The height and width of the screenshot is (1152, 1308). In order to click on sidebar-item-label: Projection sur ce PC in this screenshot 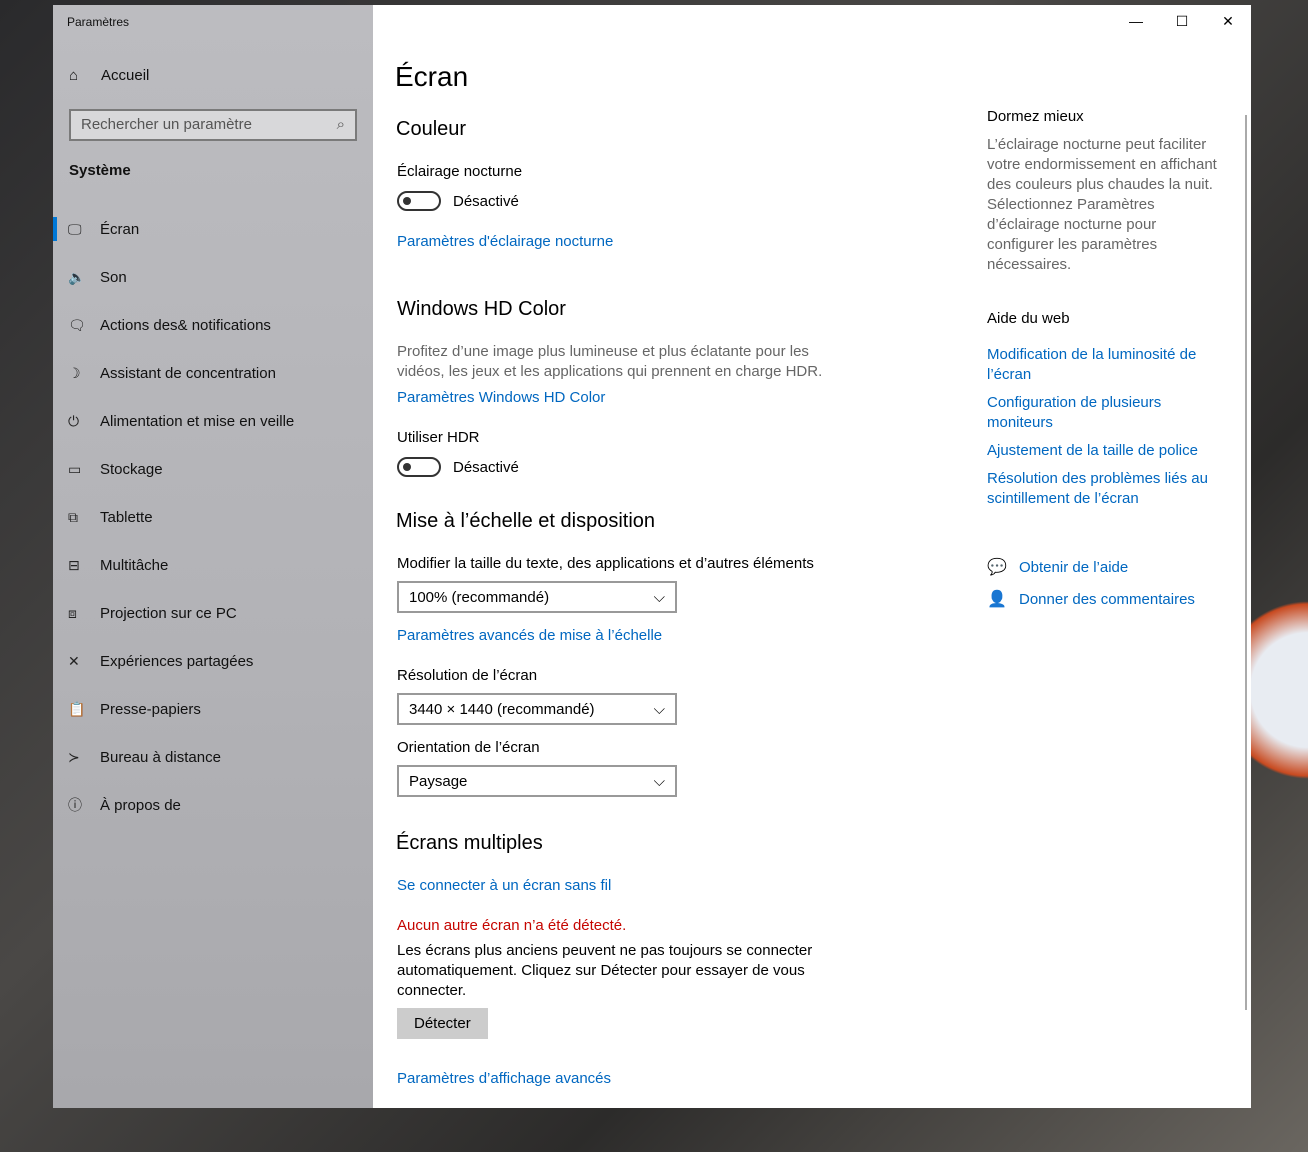, I will do `click(168, 613)`.